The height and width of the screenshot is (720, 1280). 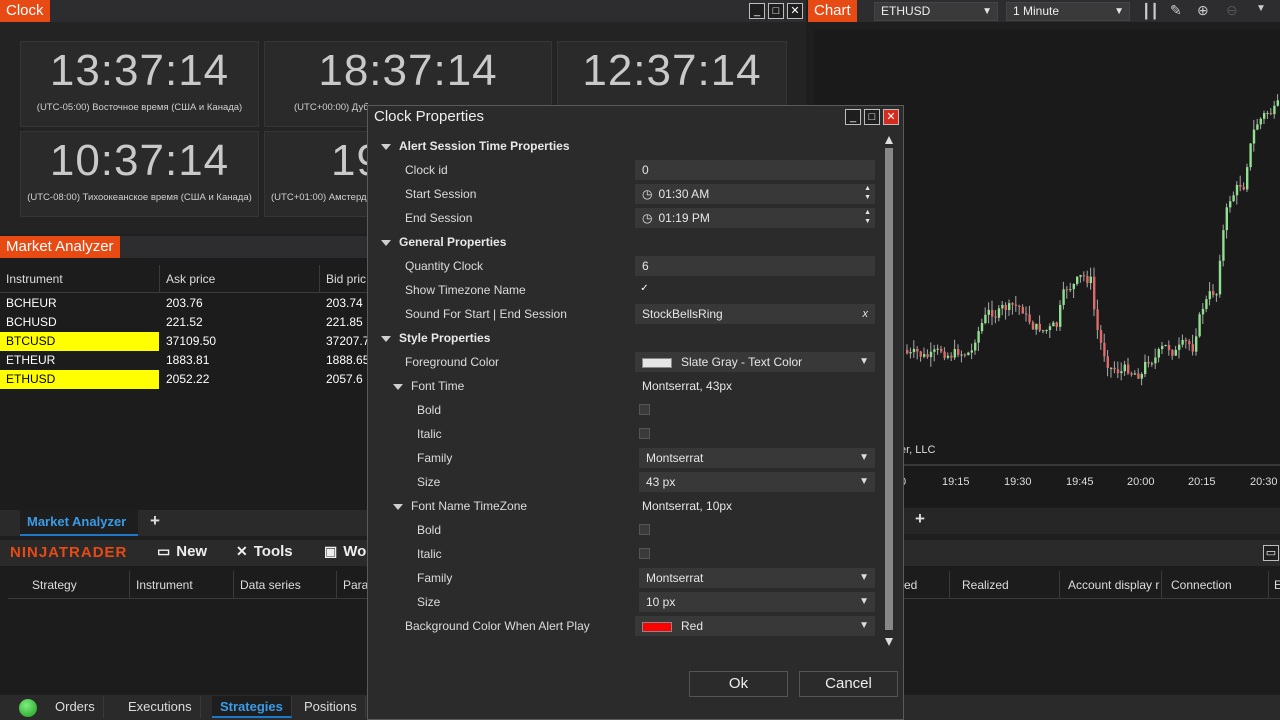 I want to click on instrument-select: ETHUSD ▼, so click(x=936, y=11).